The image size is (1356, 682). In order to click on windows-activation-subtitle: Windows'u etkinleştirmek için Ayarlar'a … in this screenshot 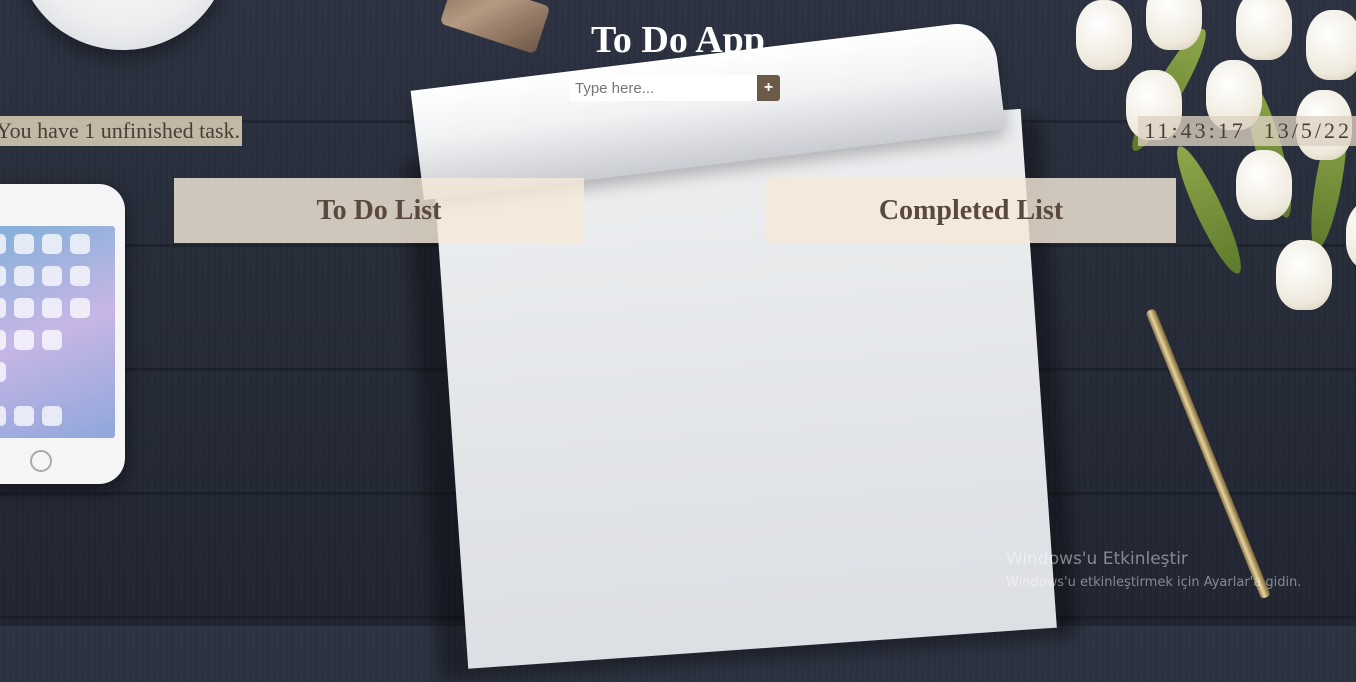, I will do `click(1154, 582)`.